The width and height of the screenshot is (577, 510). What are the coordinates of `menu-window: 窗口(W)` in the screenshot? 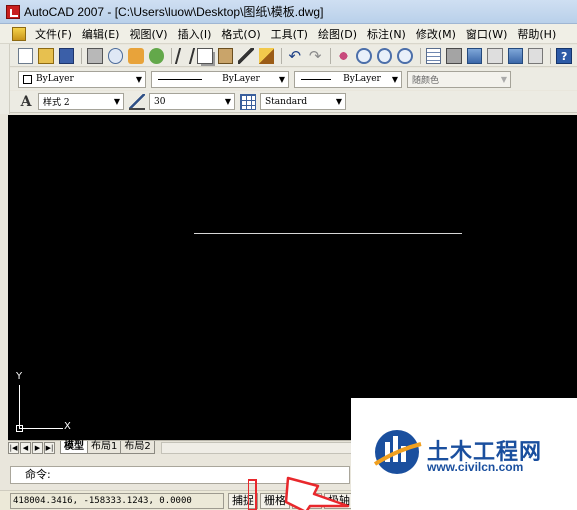 It's located at (486, 34).